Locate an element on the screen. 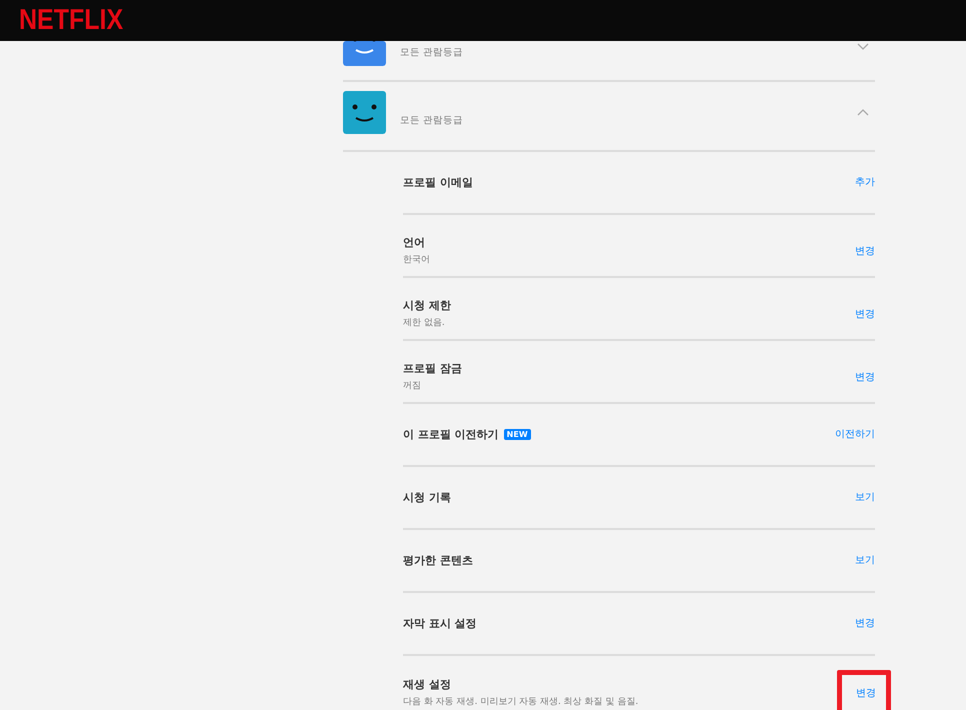  chevron-up-icon is located at coordinates (863, 112).